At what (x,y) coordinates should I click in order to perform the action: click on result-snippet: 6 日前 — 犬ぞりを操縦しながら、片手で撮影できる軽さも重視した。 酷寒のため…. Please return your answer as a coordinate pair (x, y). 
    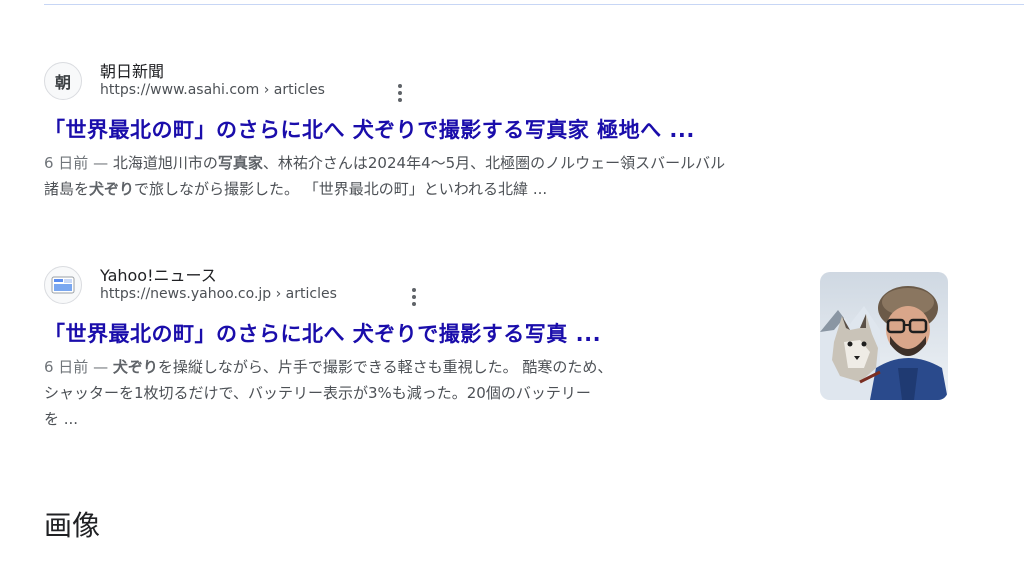
    Looking at the image, I should click on (328, 393).